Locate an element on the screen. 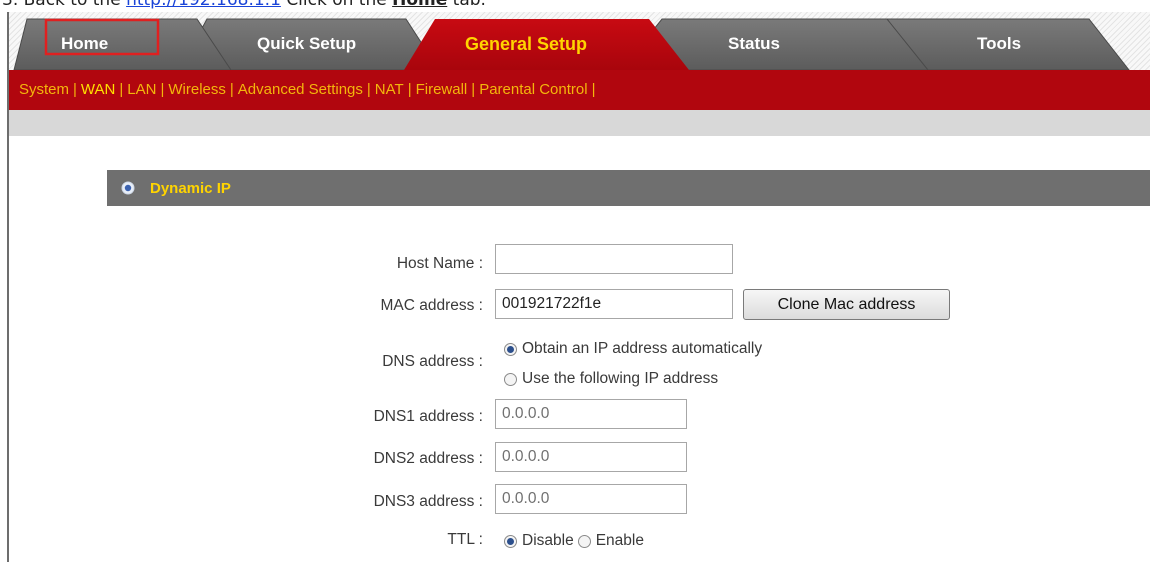  dynamic-ip-section-header: Dynamic IP is located at coordinates (628, 188).